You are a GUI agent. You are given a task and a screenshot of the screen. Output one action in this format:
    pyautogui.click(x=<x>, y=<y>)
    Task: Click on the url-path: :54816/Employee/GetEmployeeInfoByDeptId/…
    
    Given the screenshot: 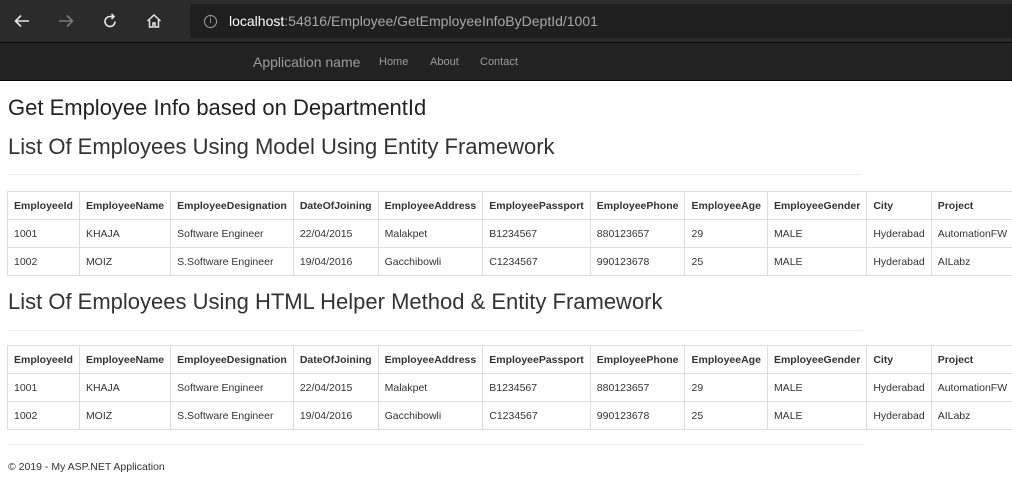 What is the action you would take?
    pyautogui.click(x=441, y=21)
    